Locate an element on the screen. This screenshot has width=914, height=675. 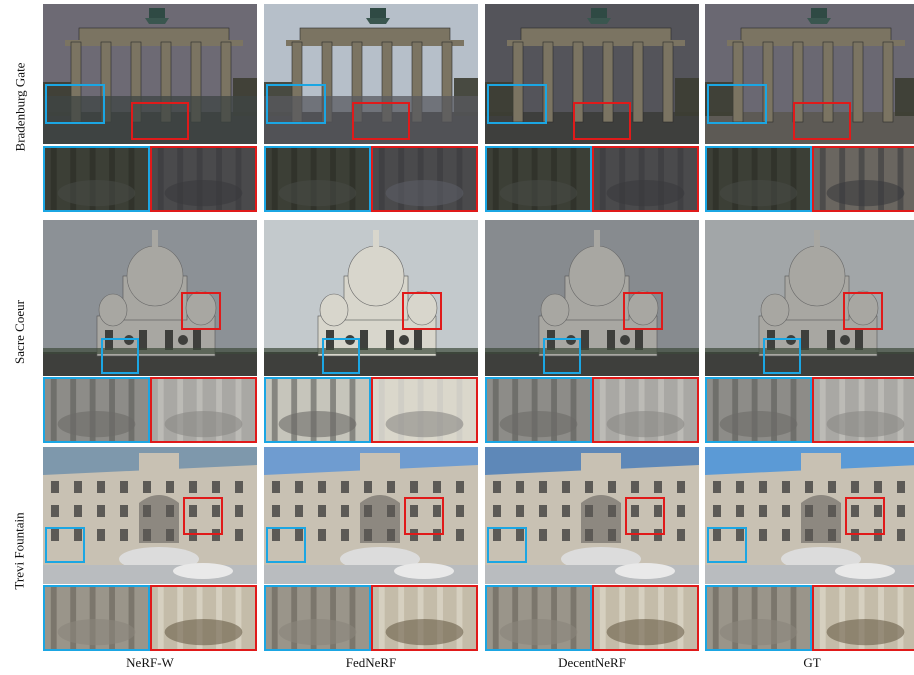
rendered-image-trevi-fountain-fednerf is located at coordinates (371, 515).